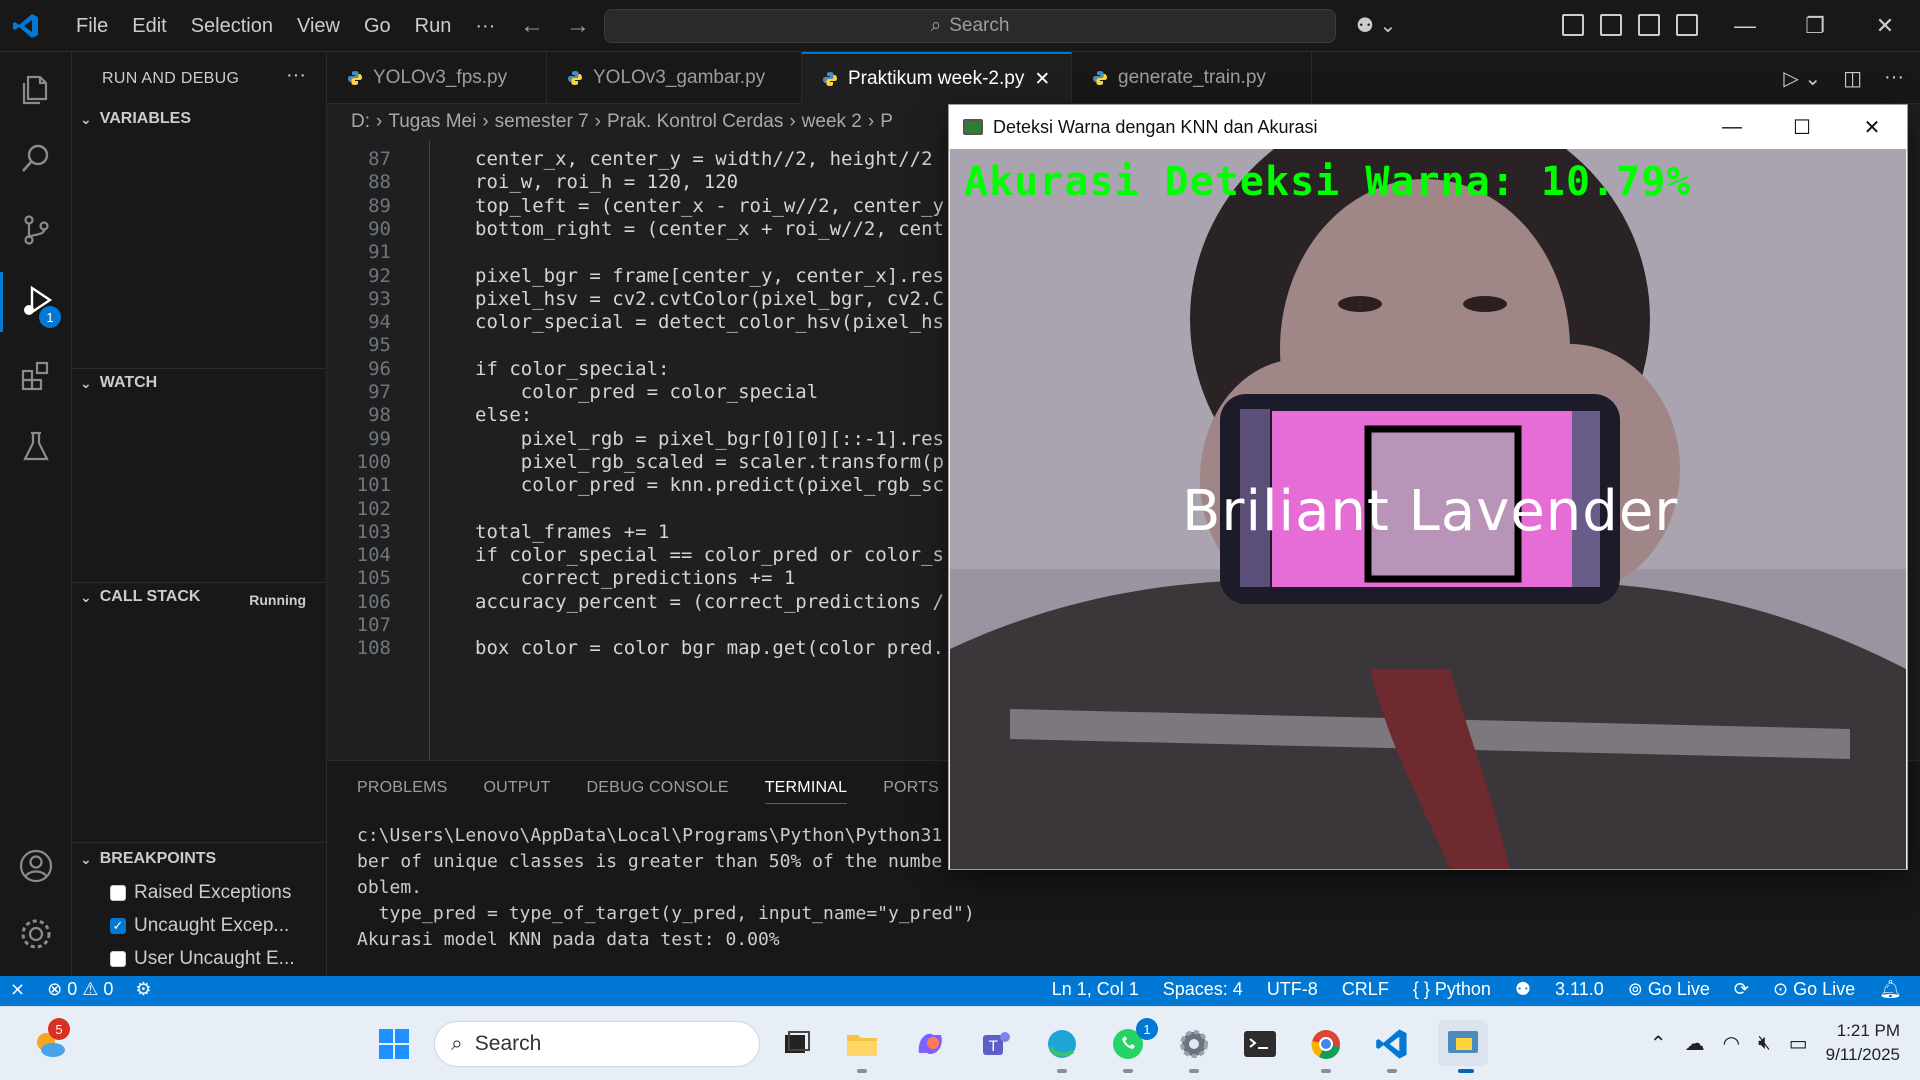 Image resolution: width=1920 pixels, height=1080 pixels. I want to click on toggle-panel-icon, so click(1649, 25).